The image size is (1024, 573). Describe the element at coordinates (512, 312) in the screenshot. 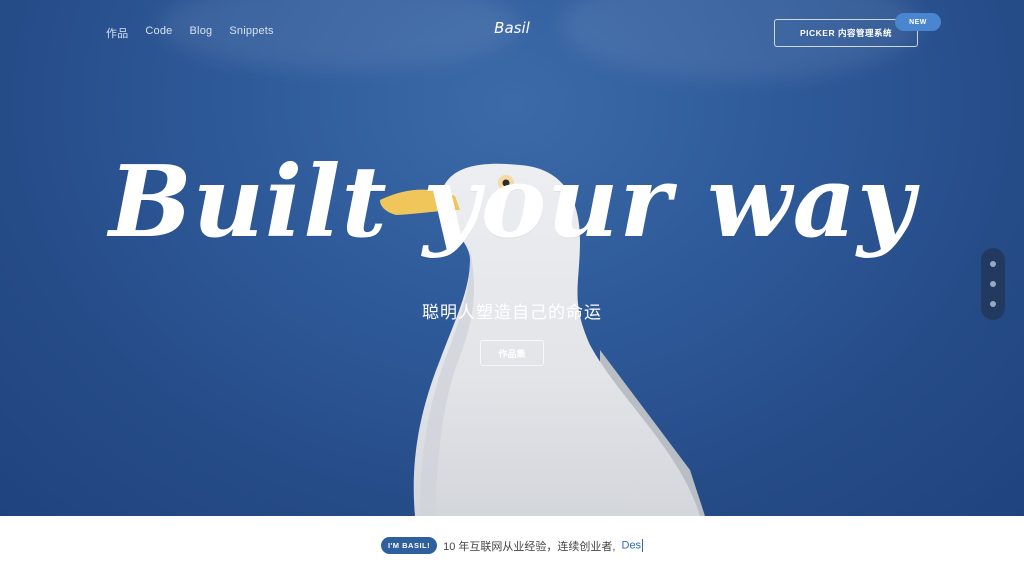

I see `hero-subtitle: 聪明人塑造自己的命运` at that location.